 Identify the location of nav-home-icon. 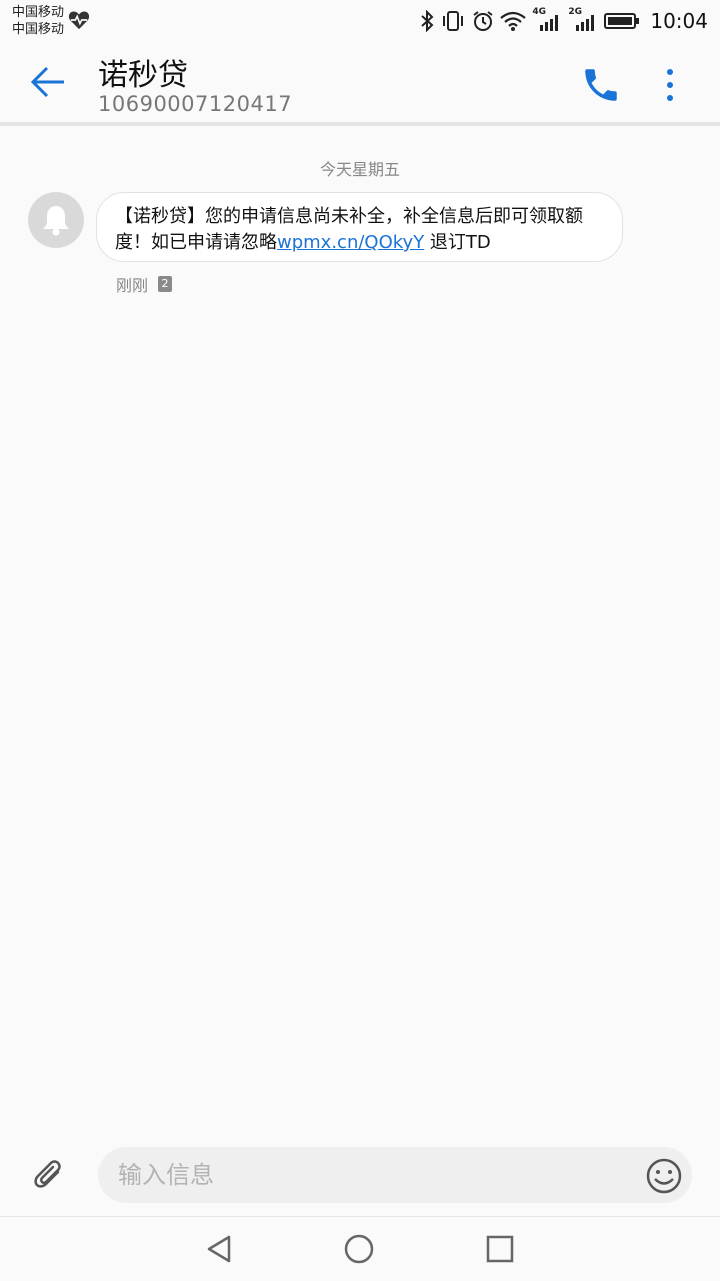
(359, 1249).